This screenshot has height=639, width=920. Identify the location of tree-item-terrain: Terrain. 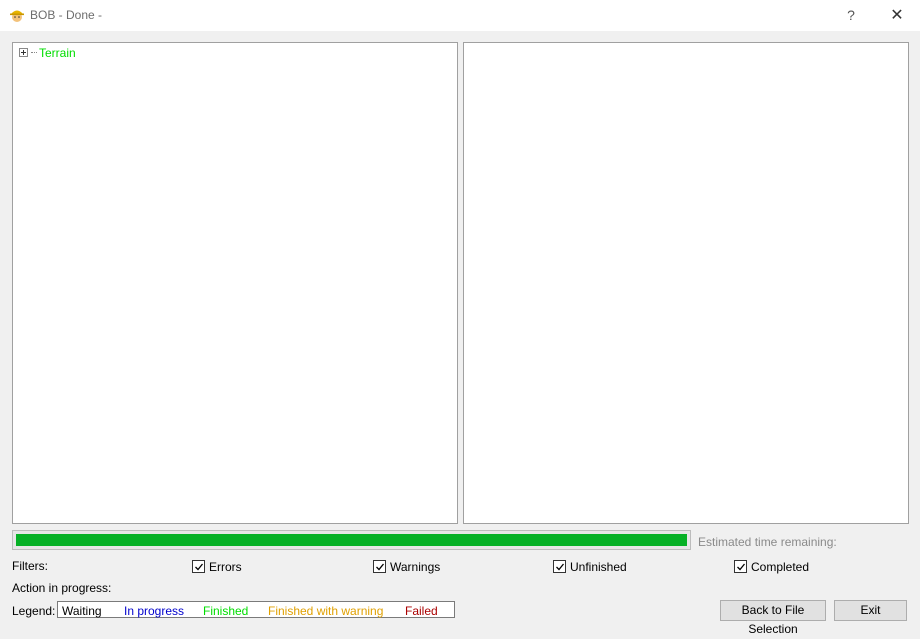
(47, 52).